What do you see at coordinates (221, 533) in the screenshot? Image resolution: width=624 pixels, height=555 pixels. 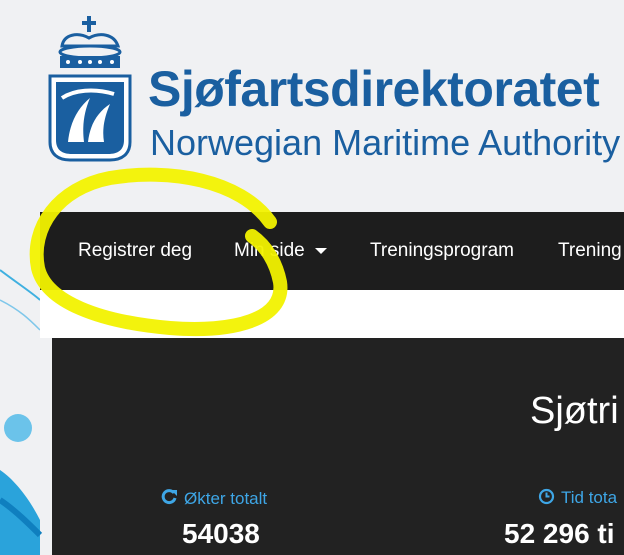 I see `sessions-total-value: 54038` at bounding box center [221, 533].